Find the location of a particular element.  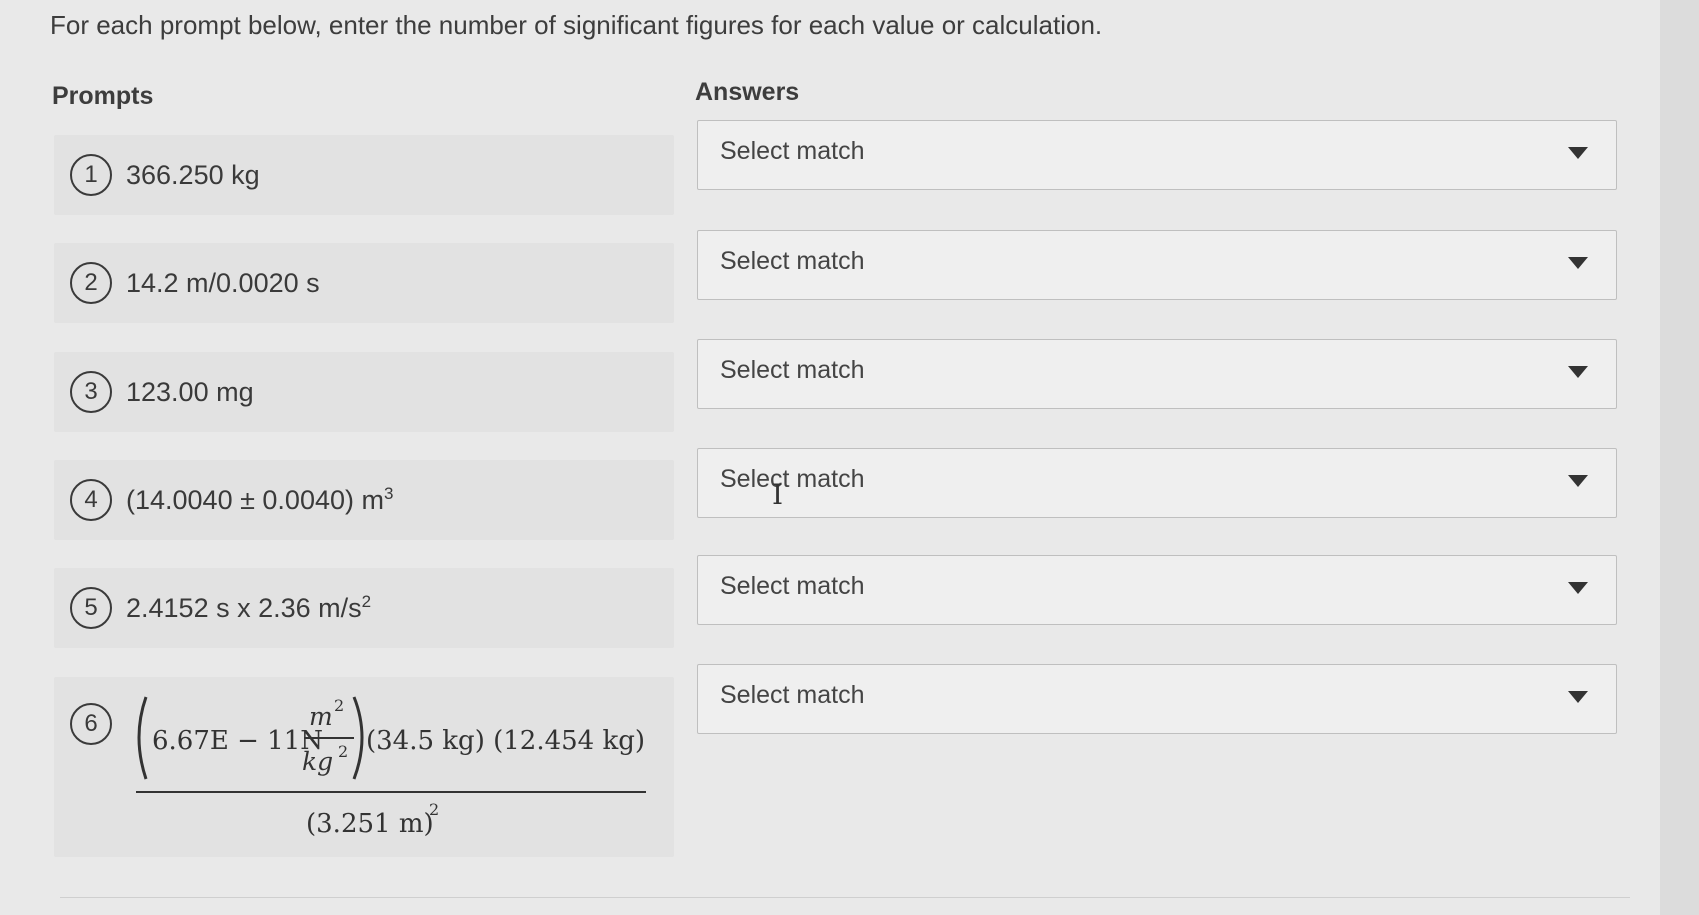

prompt-text: 14.2 m/0.0020 s is located at coordinates (223, 282).